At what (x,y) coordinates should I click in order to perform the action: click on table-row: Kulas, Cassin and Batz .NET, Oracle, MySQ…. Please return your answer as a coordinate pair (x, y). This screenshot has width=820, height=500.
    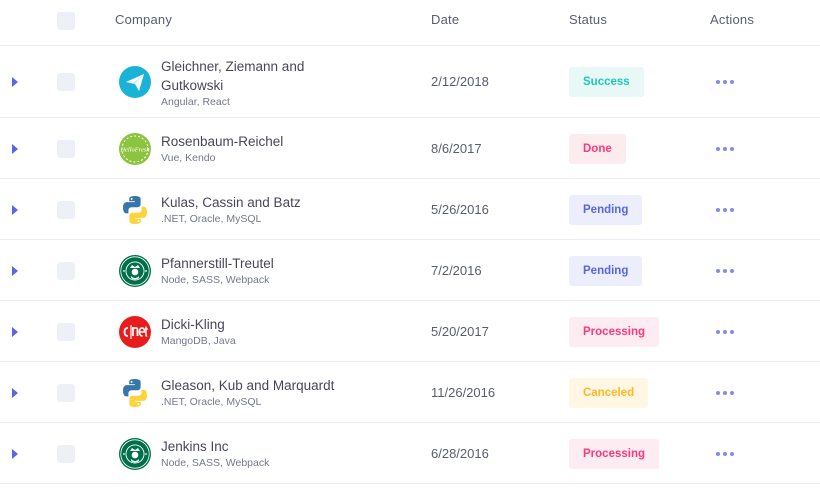
    Looking at the image, I should click on (410, 209).